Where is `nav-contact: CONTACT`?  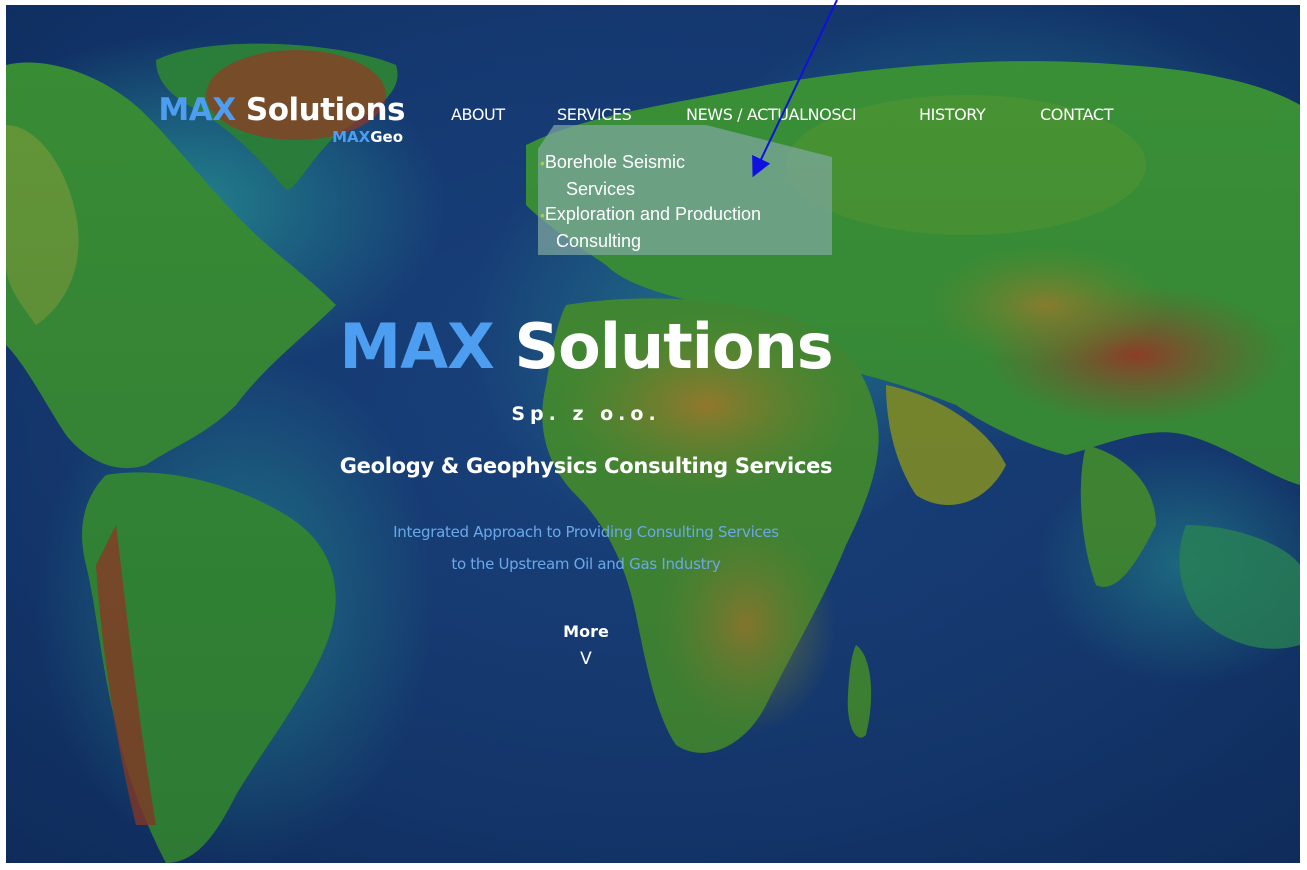 nav-contact: CONTACT is located at coordinates (1076, 114).